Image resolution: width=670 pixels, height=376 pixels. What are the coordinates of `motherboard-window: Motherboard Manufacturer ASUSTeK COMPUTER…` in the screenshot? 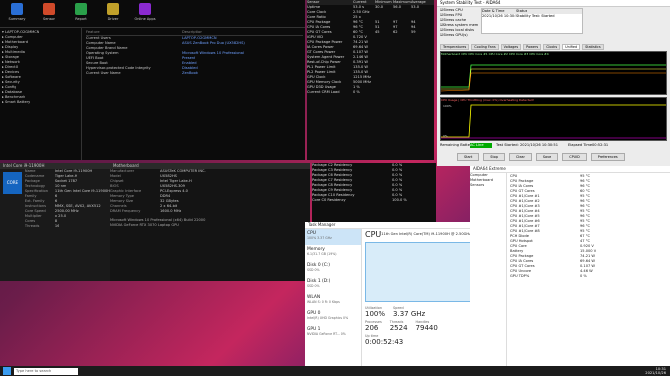 It's located at (210, 222).